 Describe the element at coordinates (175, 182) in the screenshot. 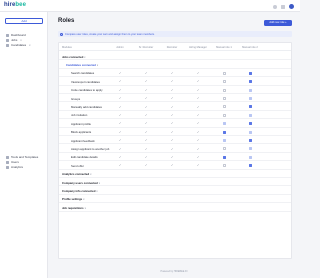

I see `section-row: Company users connected▾` at that location.